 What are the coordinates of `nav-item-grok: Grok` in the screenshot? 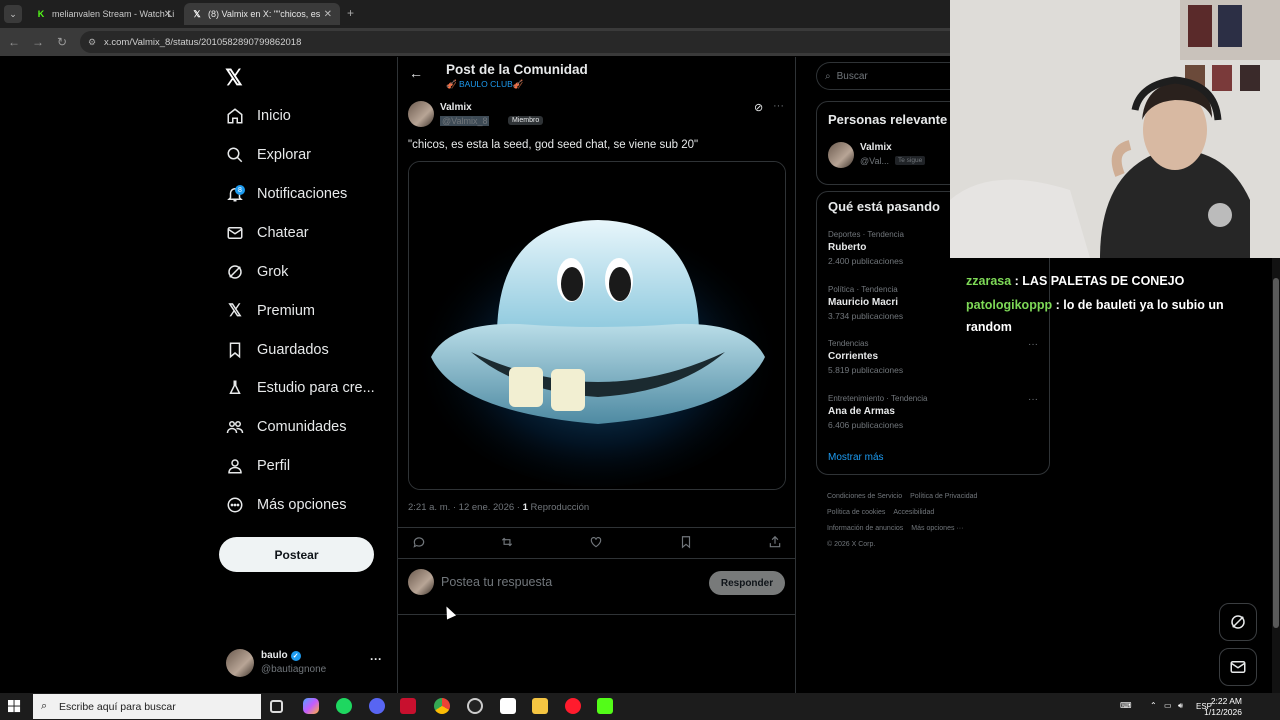 It's located at (256, 272).